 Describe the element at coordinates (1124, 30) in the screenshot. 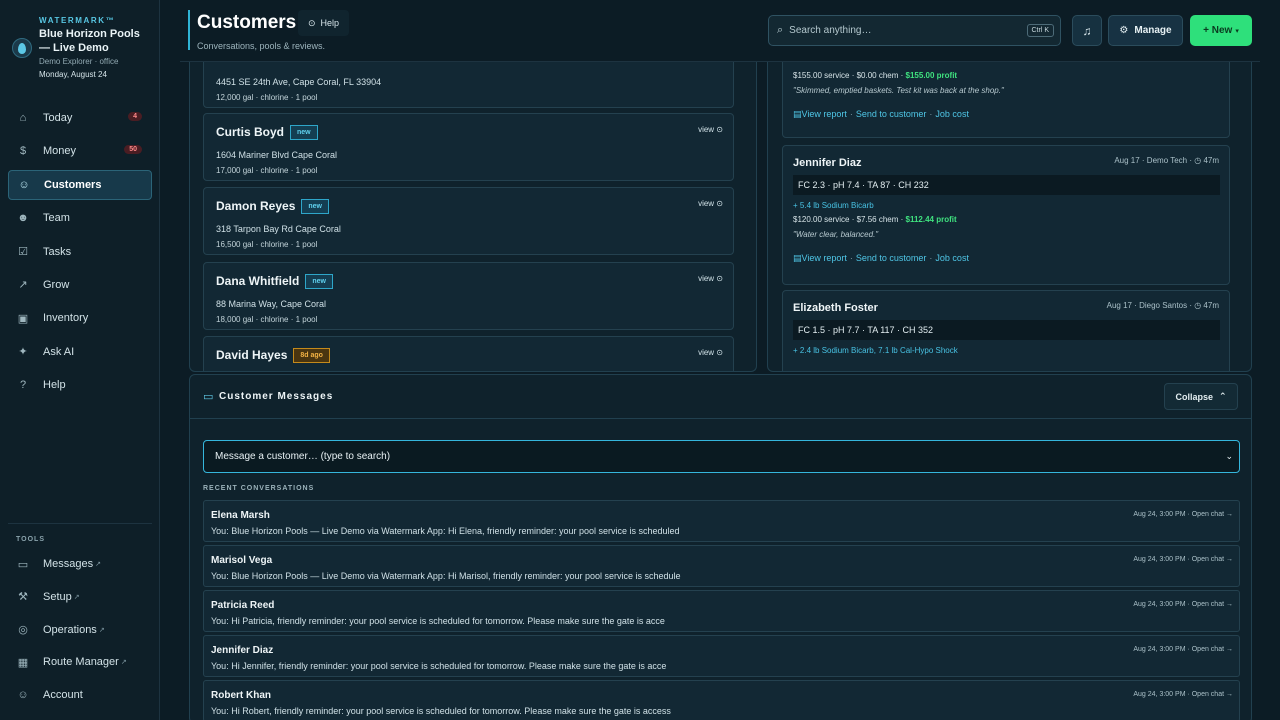

I see `gear-icon: ⚙` at that location.